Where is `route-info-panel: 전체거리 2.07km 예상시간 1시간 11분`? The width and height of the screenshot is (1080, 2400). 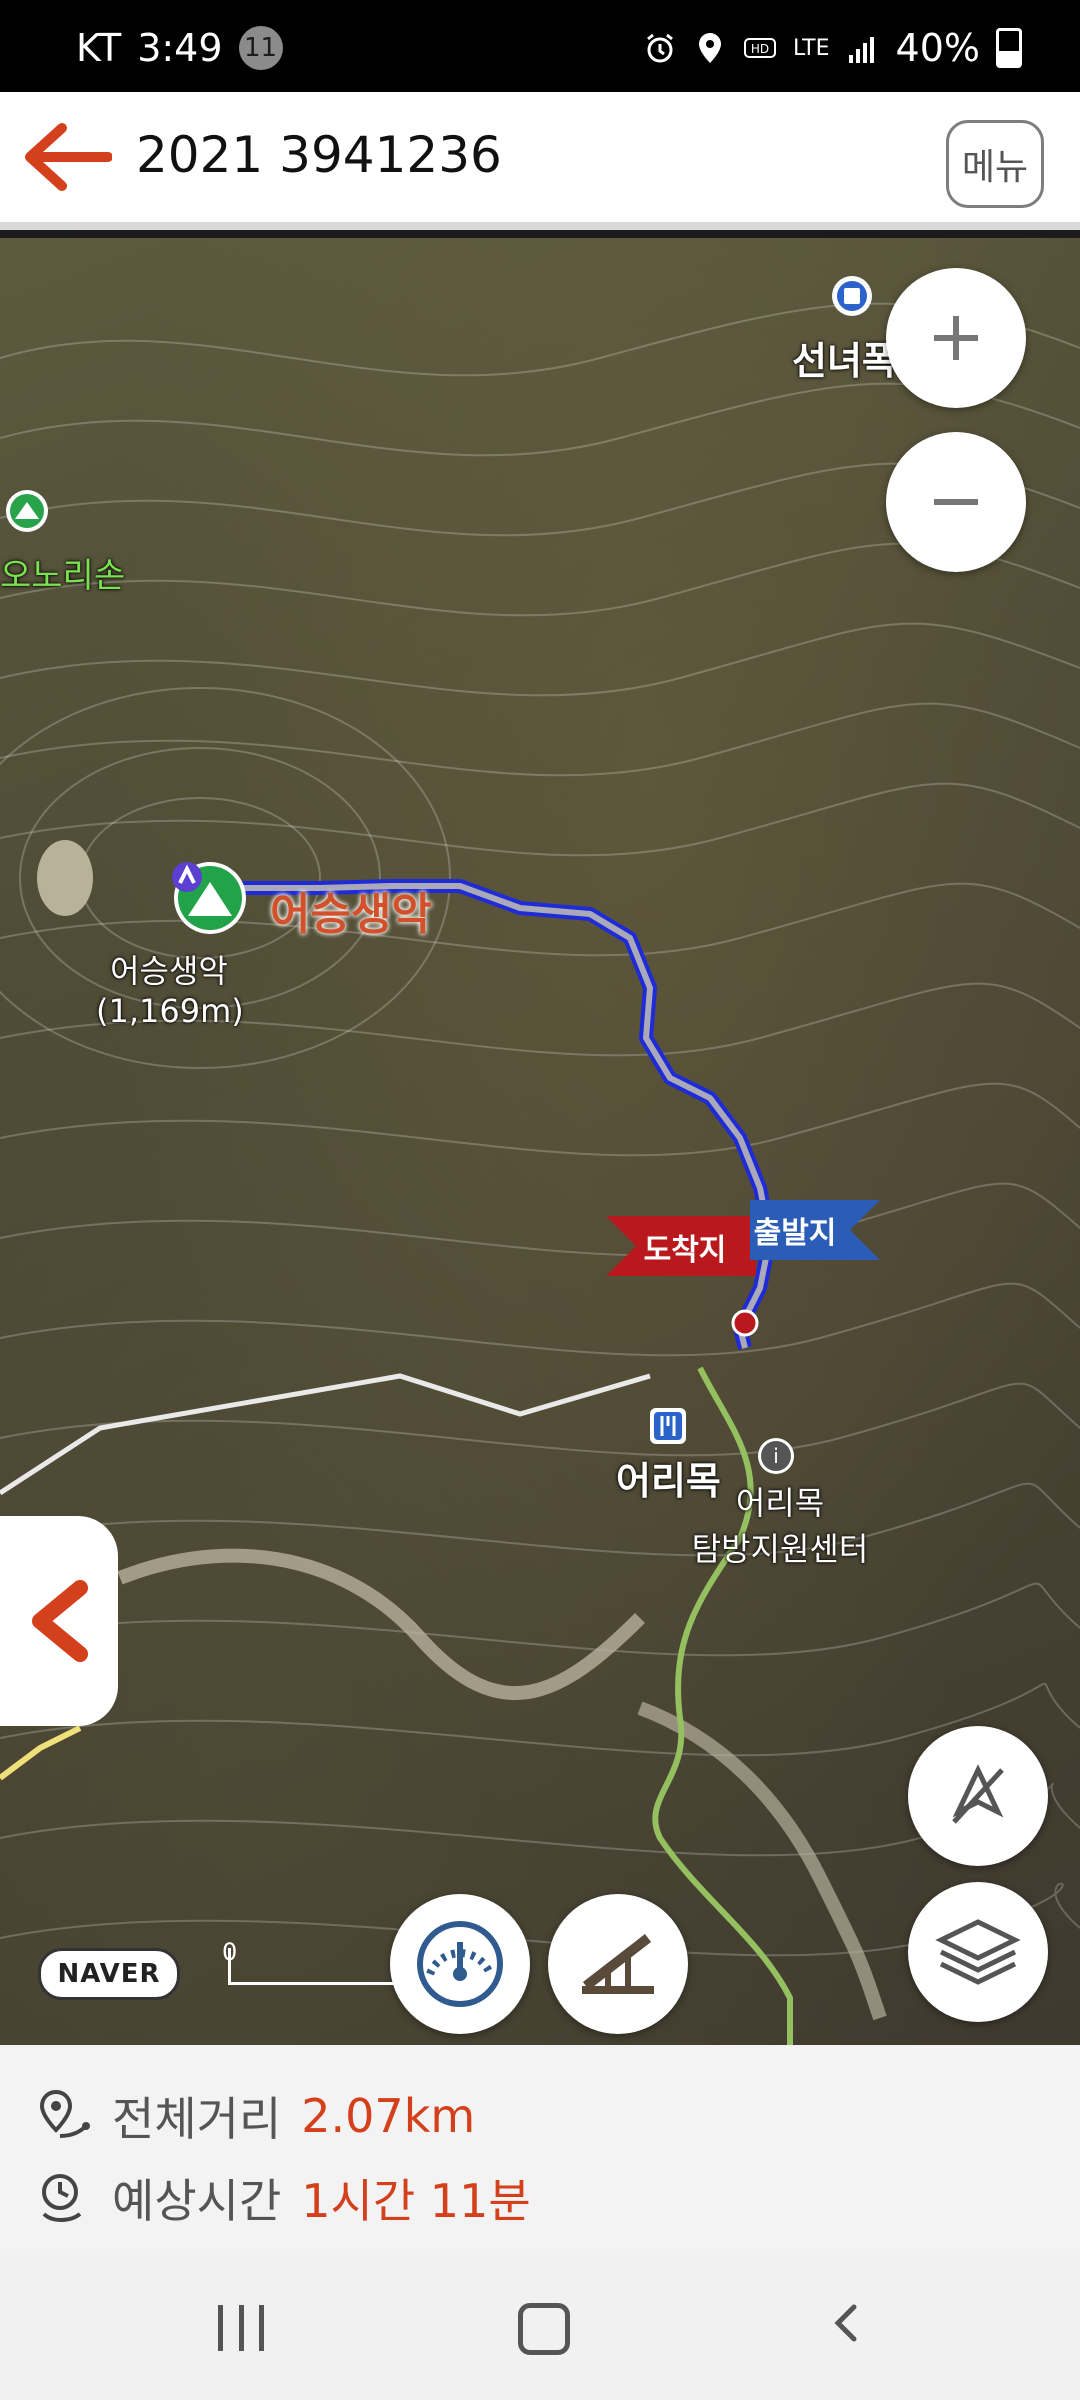 route-info-panel: 전체거리 2.07km 예상시간 1시간 11분 is located at coordinates (540, 2150).